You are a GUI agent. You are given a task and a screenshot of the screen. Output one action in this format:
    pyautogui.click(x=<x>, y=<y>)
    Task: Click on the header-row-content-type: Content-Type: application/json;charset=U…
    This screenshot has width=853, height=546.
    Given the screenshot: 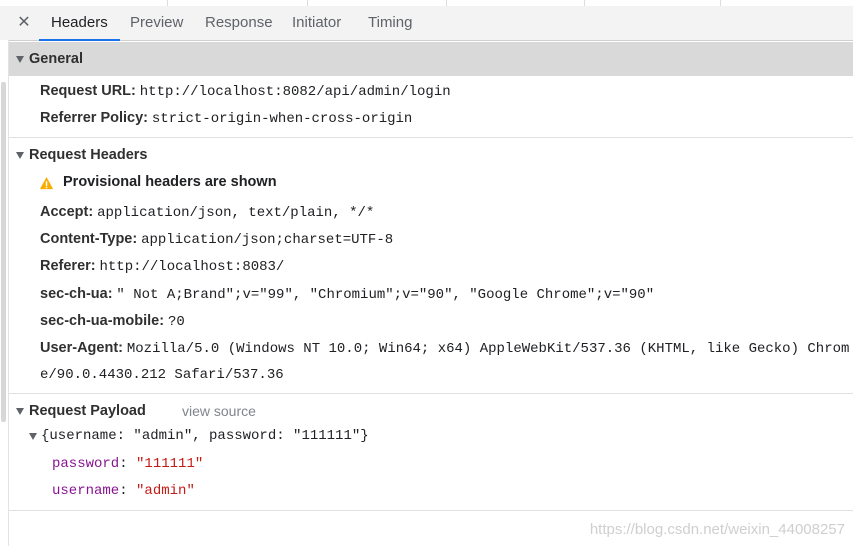 What is the action you would take?
    pyautogui.click(x=216, y=239)
    